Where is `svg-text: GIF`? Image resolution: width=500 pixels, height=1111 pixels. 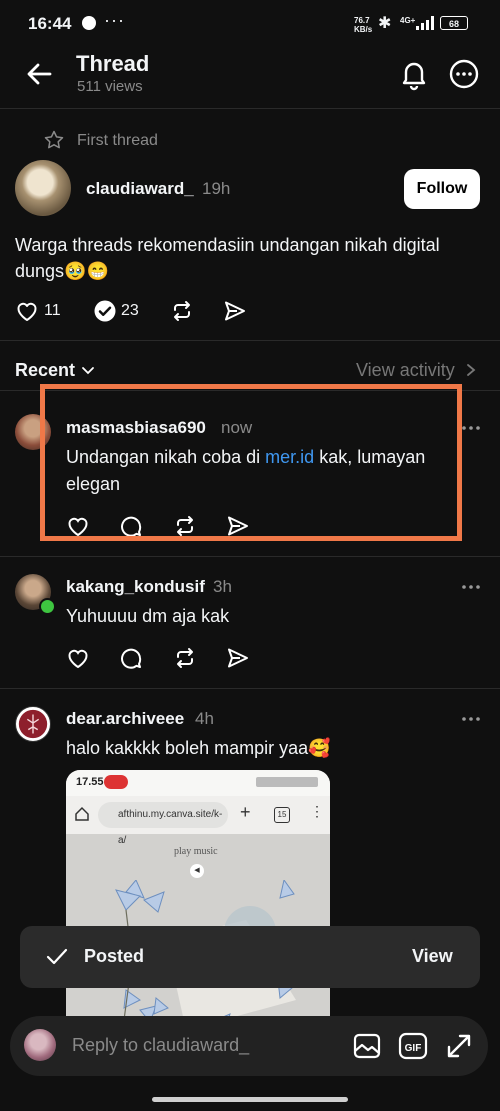 svg-text: GIF is located at coordinates (413, 1048).